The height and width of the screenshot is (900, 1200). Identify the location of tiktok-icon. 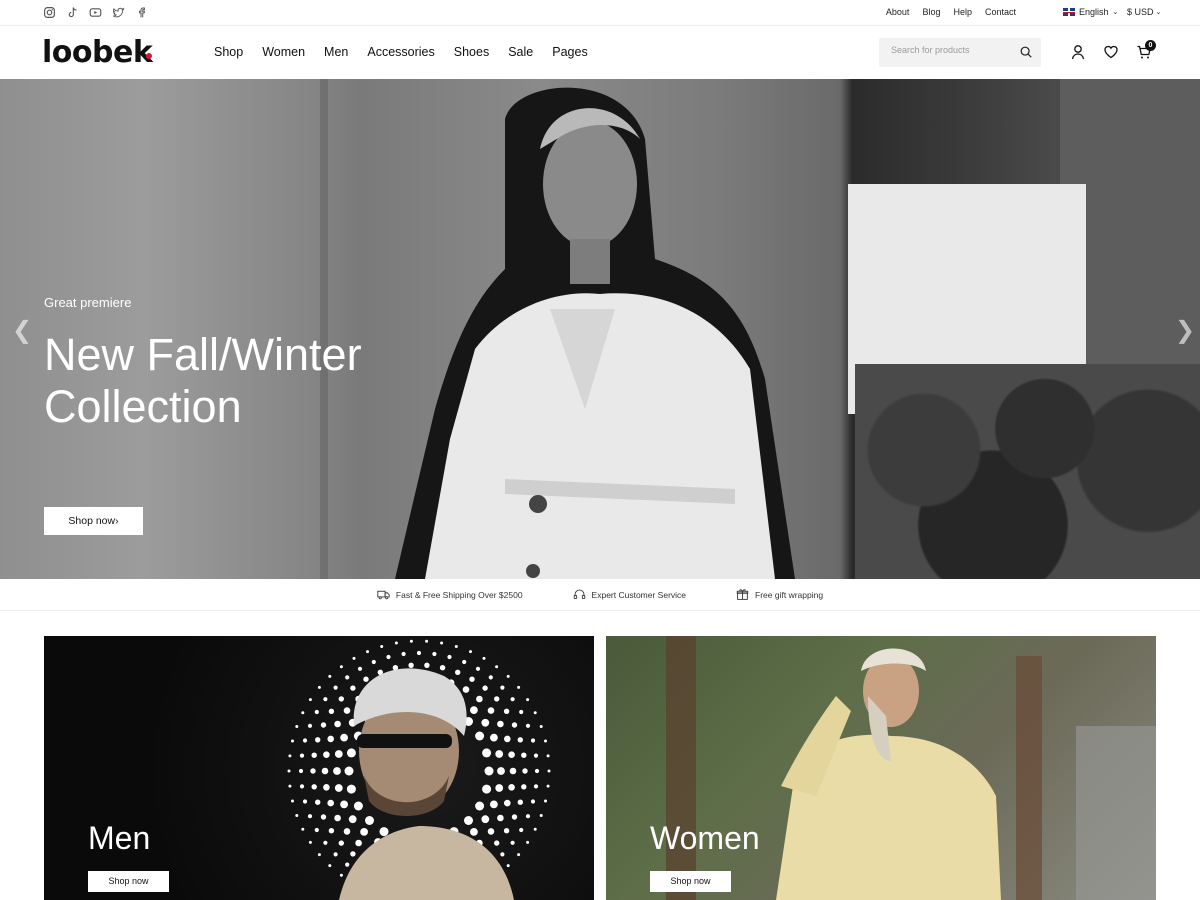
(72, 12).